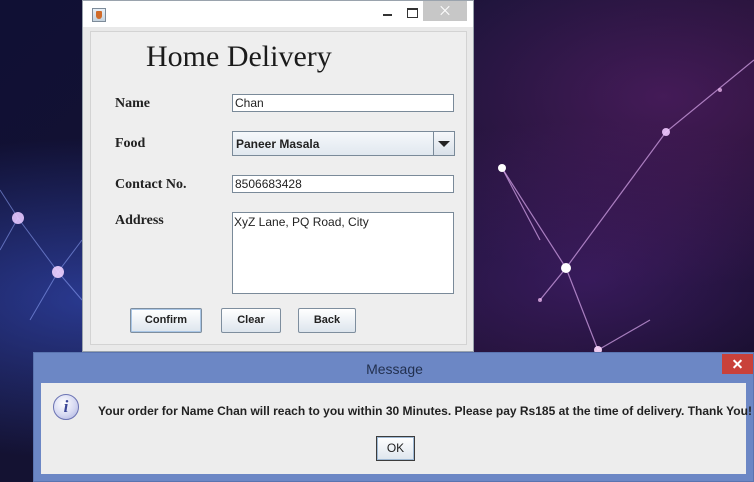 This screenshot has width=754, height=482. Describe the element at coordinates (151, 184) in the screenshot. I see `contact-label: Contact No.` at that location.